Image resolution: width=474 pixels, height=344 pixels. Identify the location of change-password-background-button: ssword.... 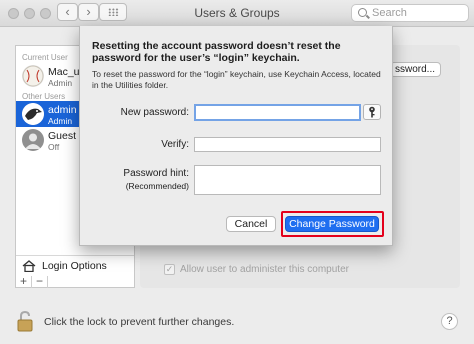
(415, 69).